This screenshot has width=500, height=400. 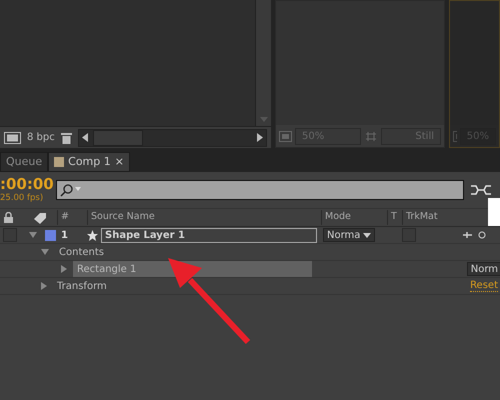 What do you see at coordinates (41, 137) in the screenshot?
I see `bit-depth-label: 8 bpc` at bounding box center [41, 137].